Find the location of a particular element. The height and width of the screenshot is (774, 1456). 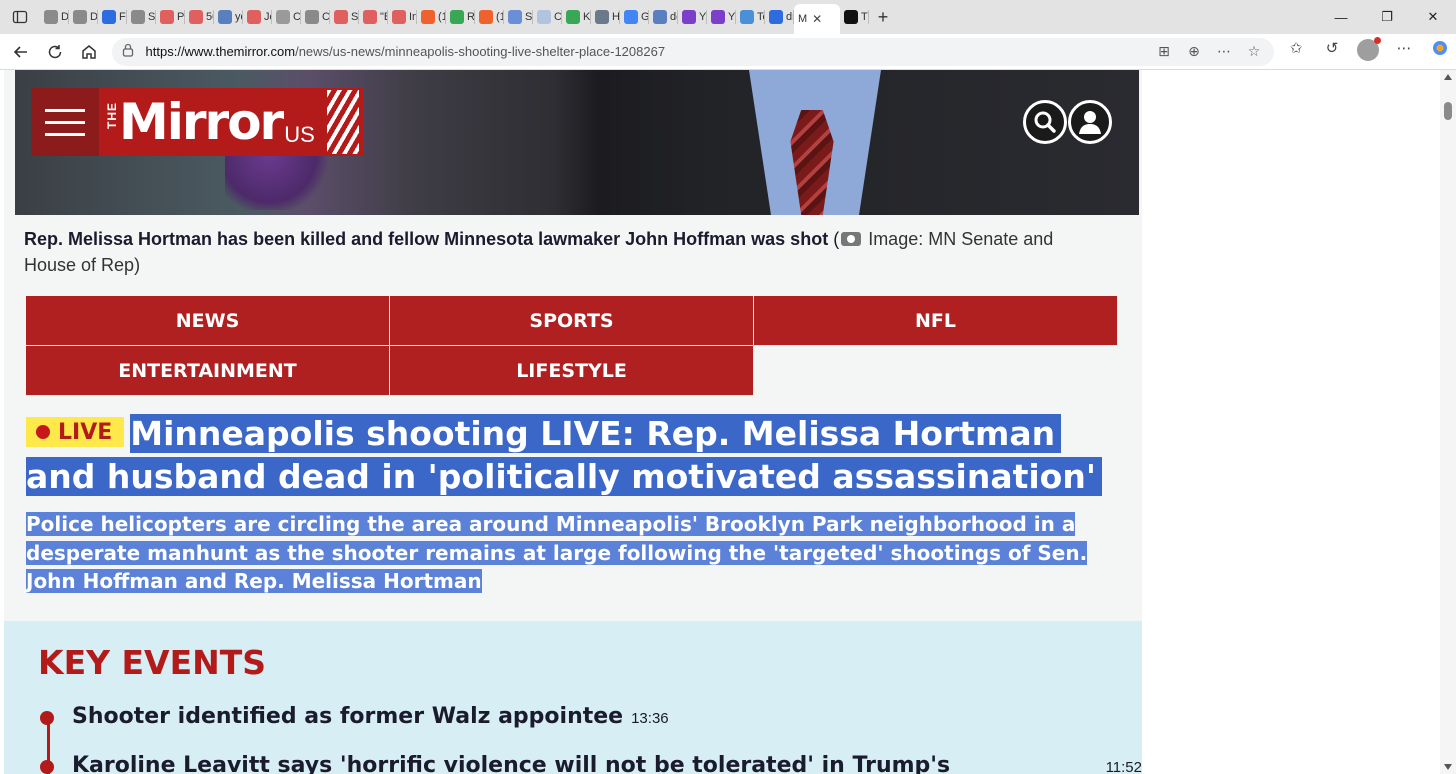

key-event-time: 11:52 is located at coordinates (1123, 766).